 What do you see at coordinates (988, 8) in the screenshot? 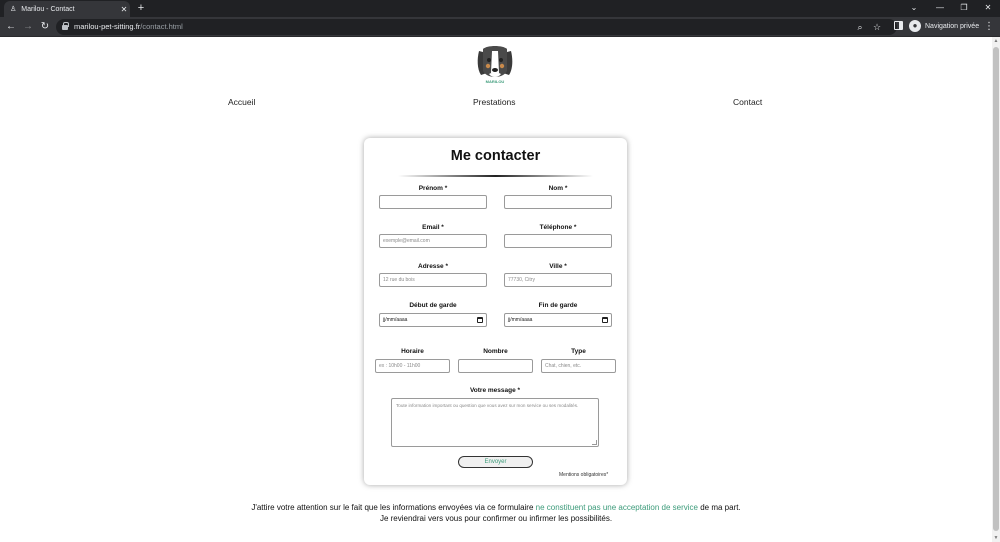
I see `close-window-button: ✕` at bounding box center [988, 8].